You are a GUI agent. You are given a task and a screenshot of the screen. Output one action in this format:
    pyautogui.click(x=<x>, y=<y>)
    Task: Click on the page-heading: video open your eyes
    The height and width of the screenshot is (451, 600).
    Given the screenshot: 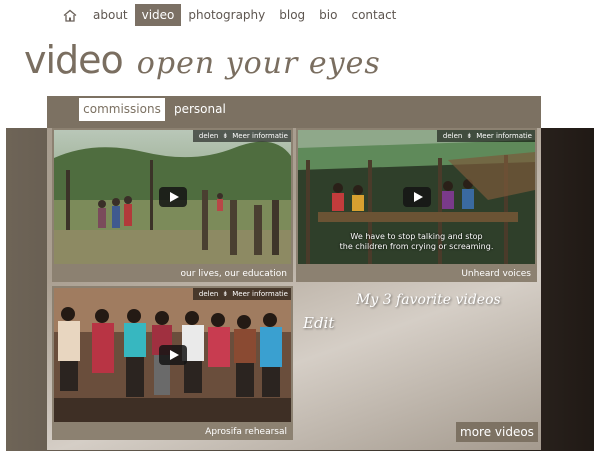 What is the action you would take?
    pyautogui.click(x=202, y=60)
    